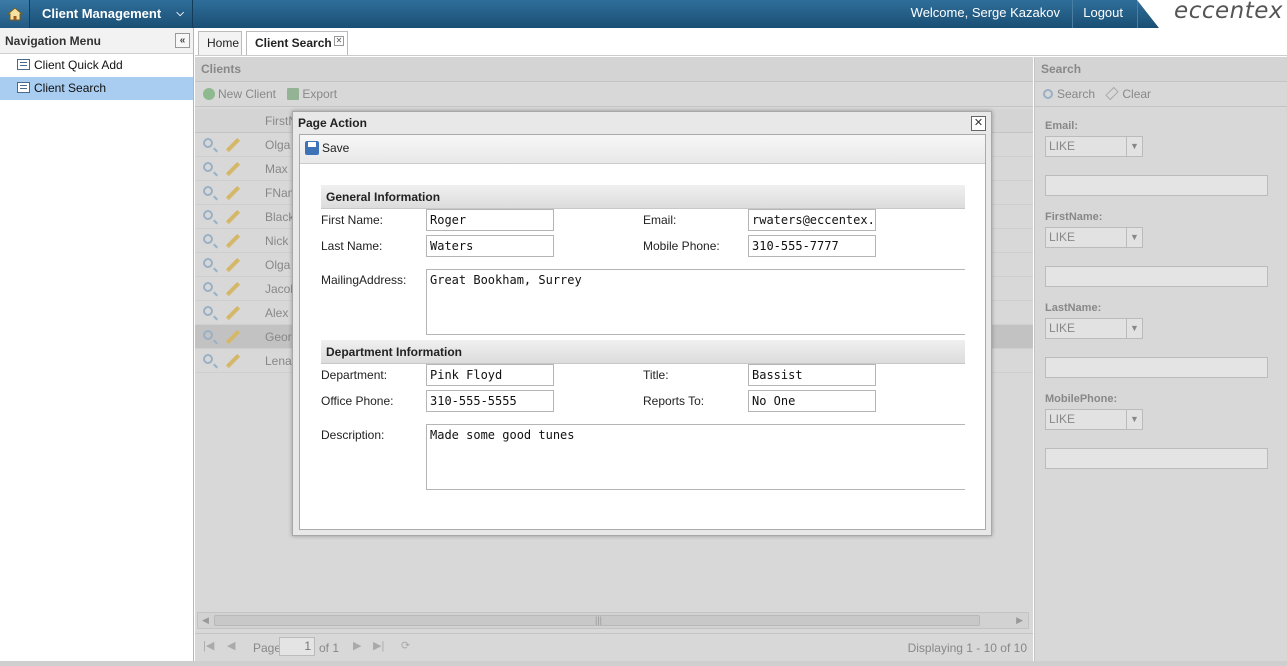 This screenshot has width=1287, height=666. I want to click on horizontal-scrollbar: ◀ ||| ▶, so click(613, 620).